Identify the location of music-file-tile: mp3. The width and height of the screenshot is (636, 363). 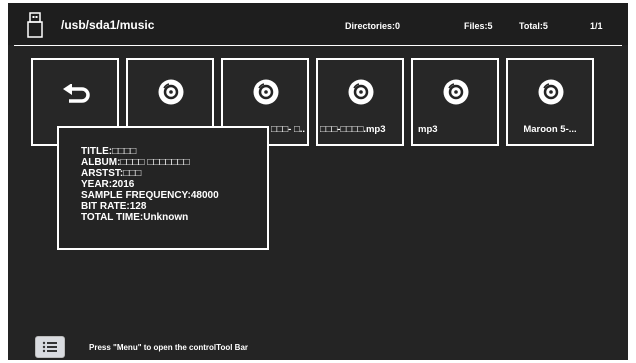
(455, 102).